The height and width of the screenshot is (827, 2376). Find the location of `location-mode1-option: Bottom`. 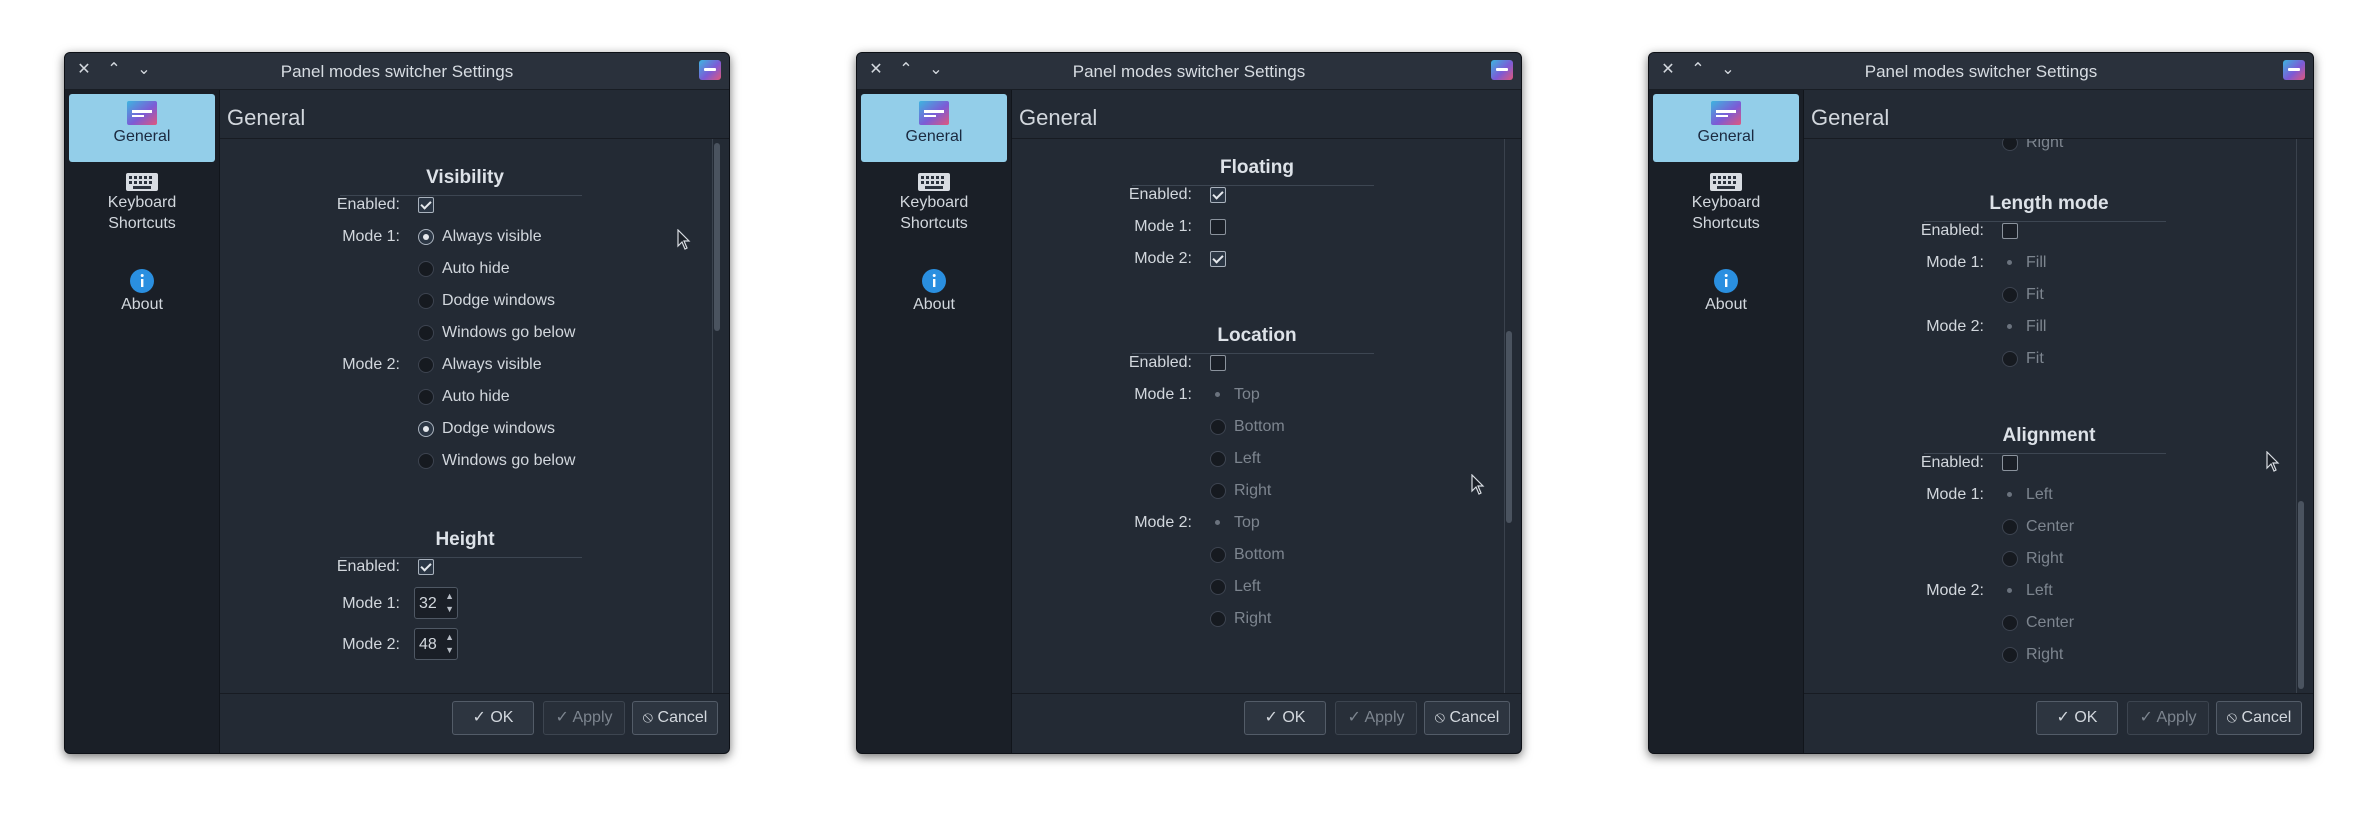

location-mode1-option: Bottom is located at coordinates (1259, 427).